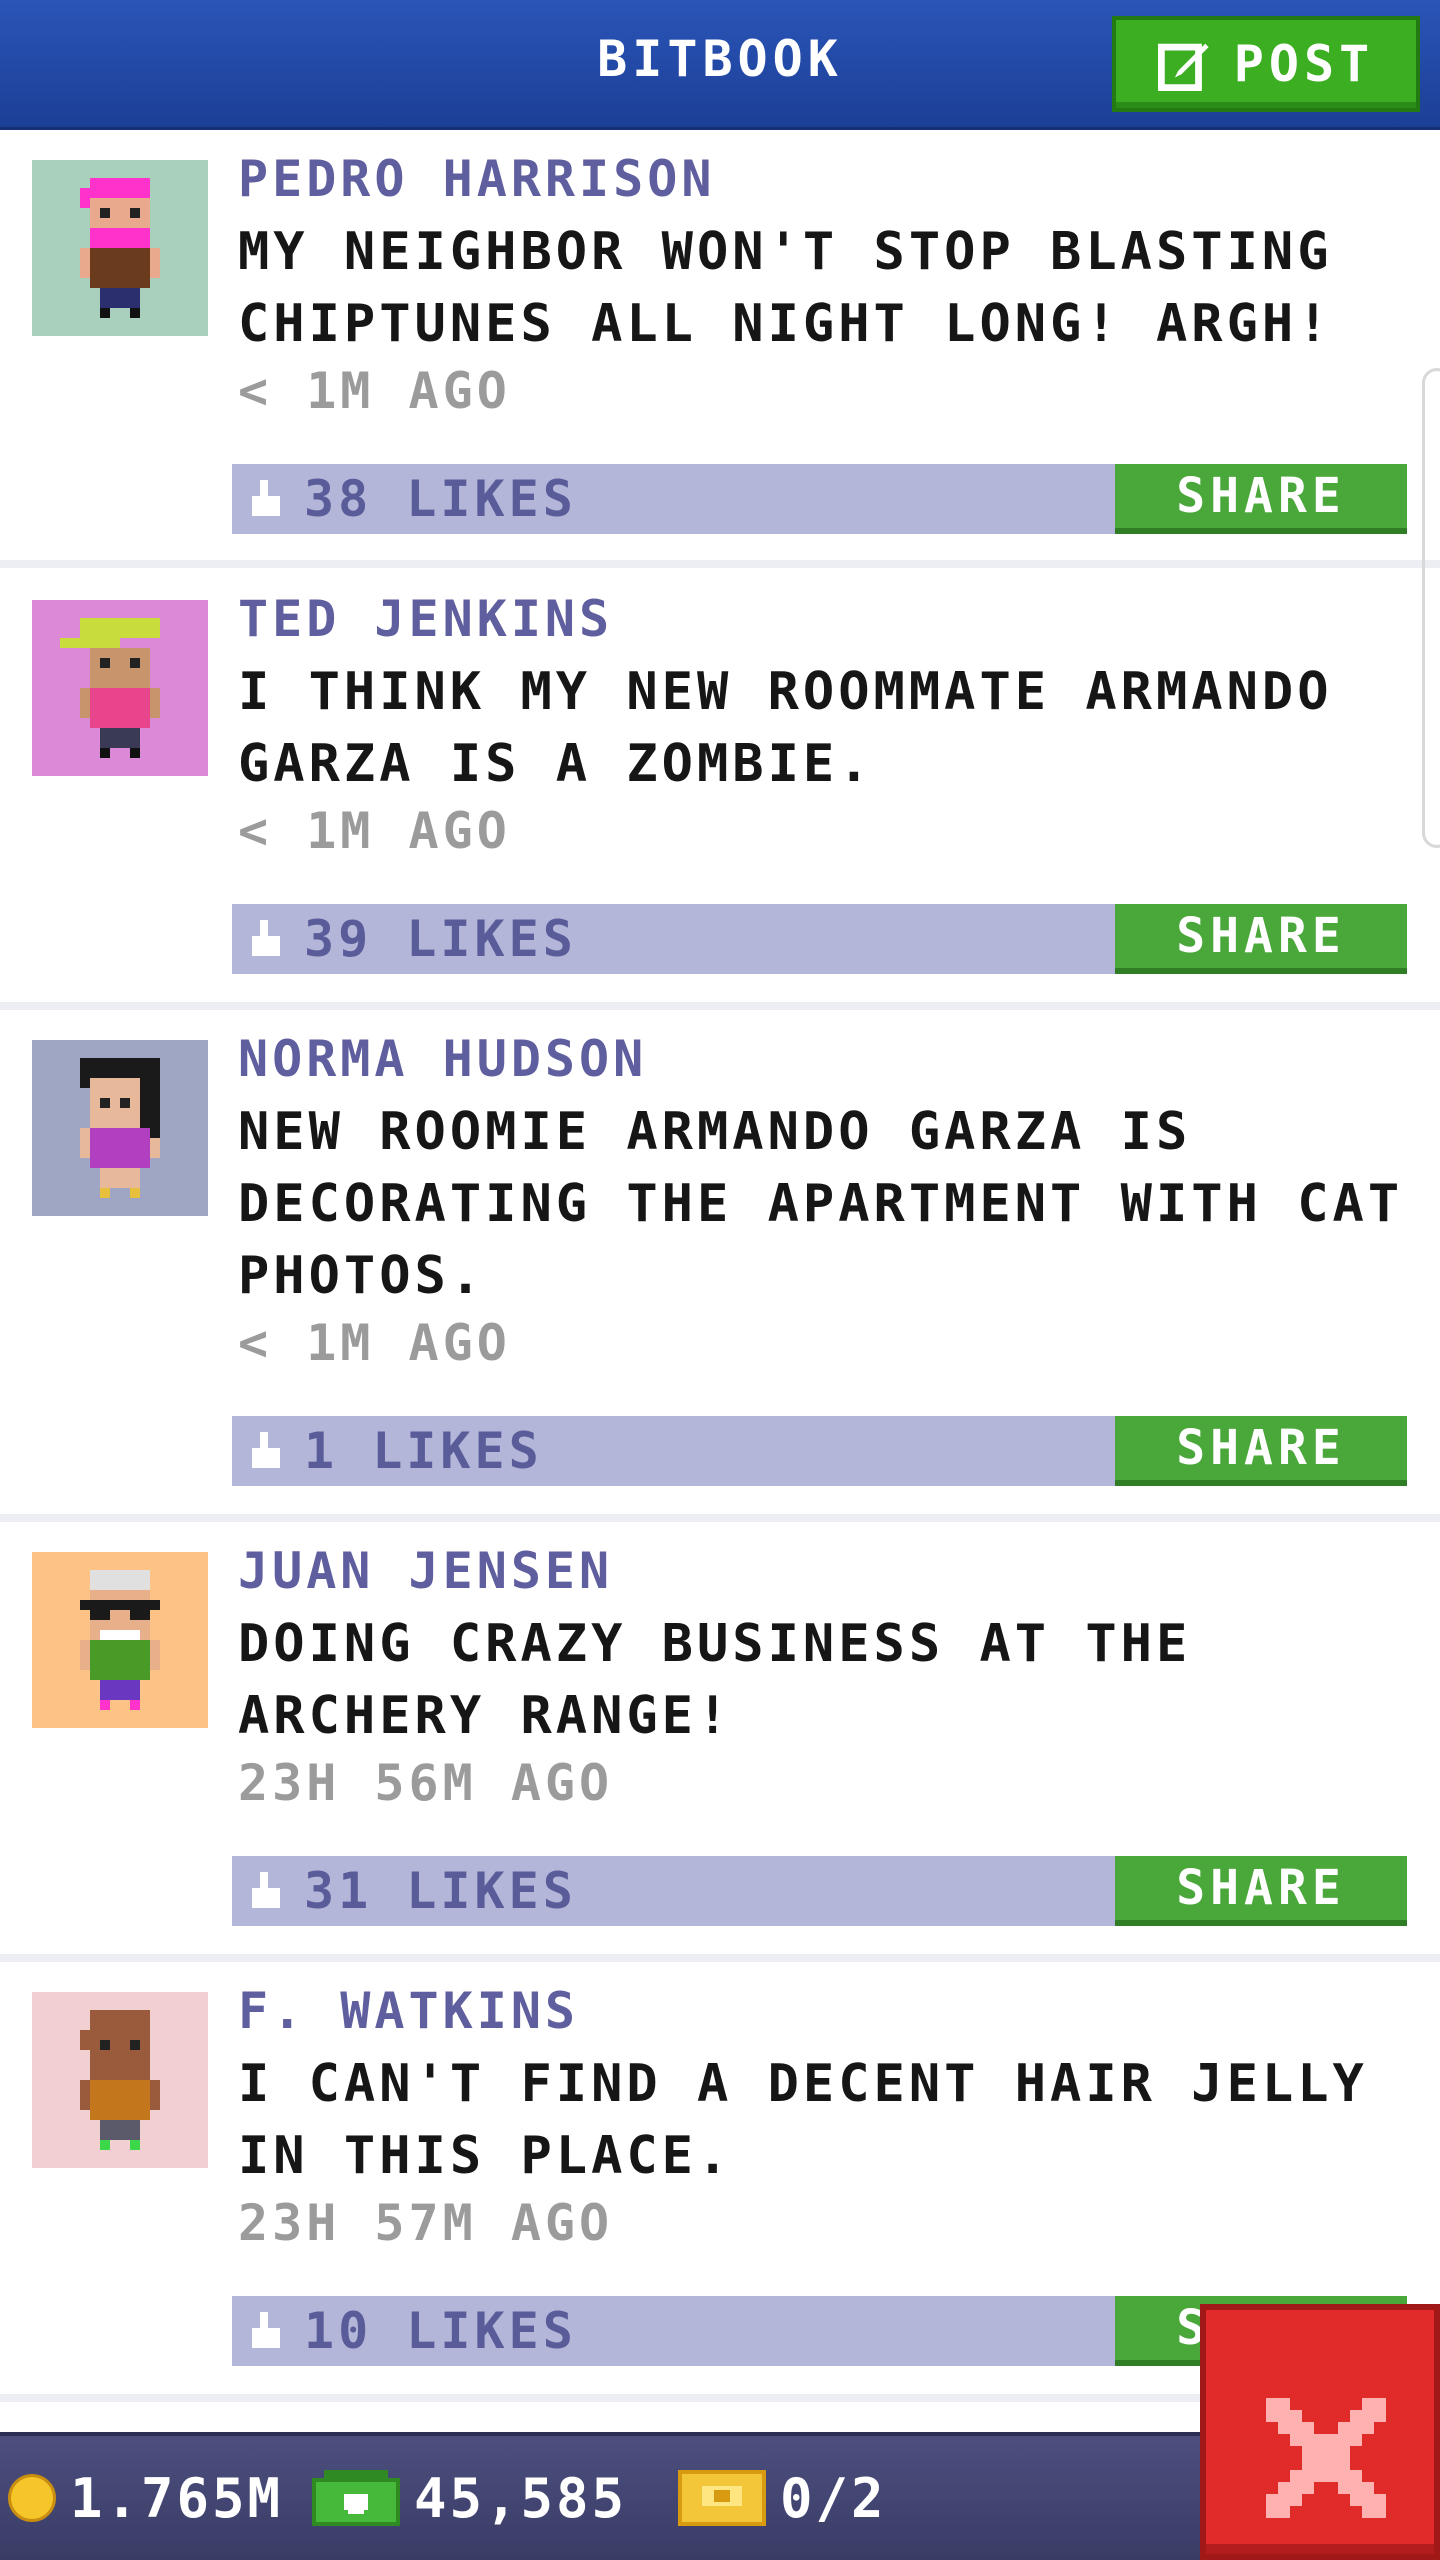 The height and width of the screenshot is (2560, 1440). What do you see at coordinates (426, 2223) in the screenshot?
I see `post-timestamp: 23H 57M AGO` at bounding box center [426, 2223].